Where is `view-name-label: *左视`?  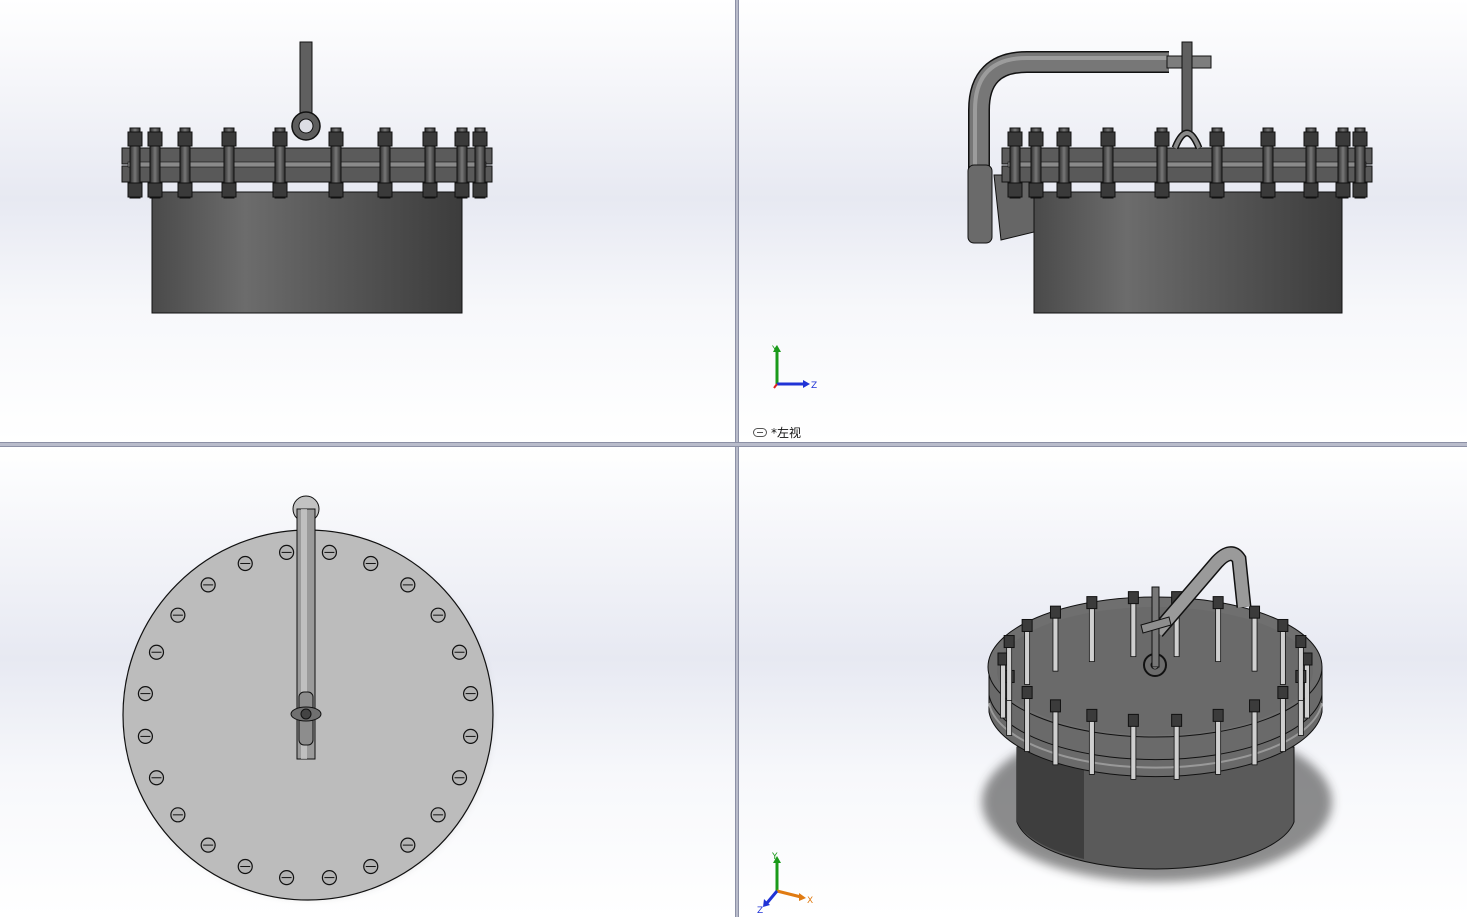 view-name-label: *左视 is located at coordinates (777, 432).